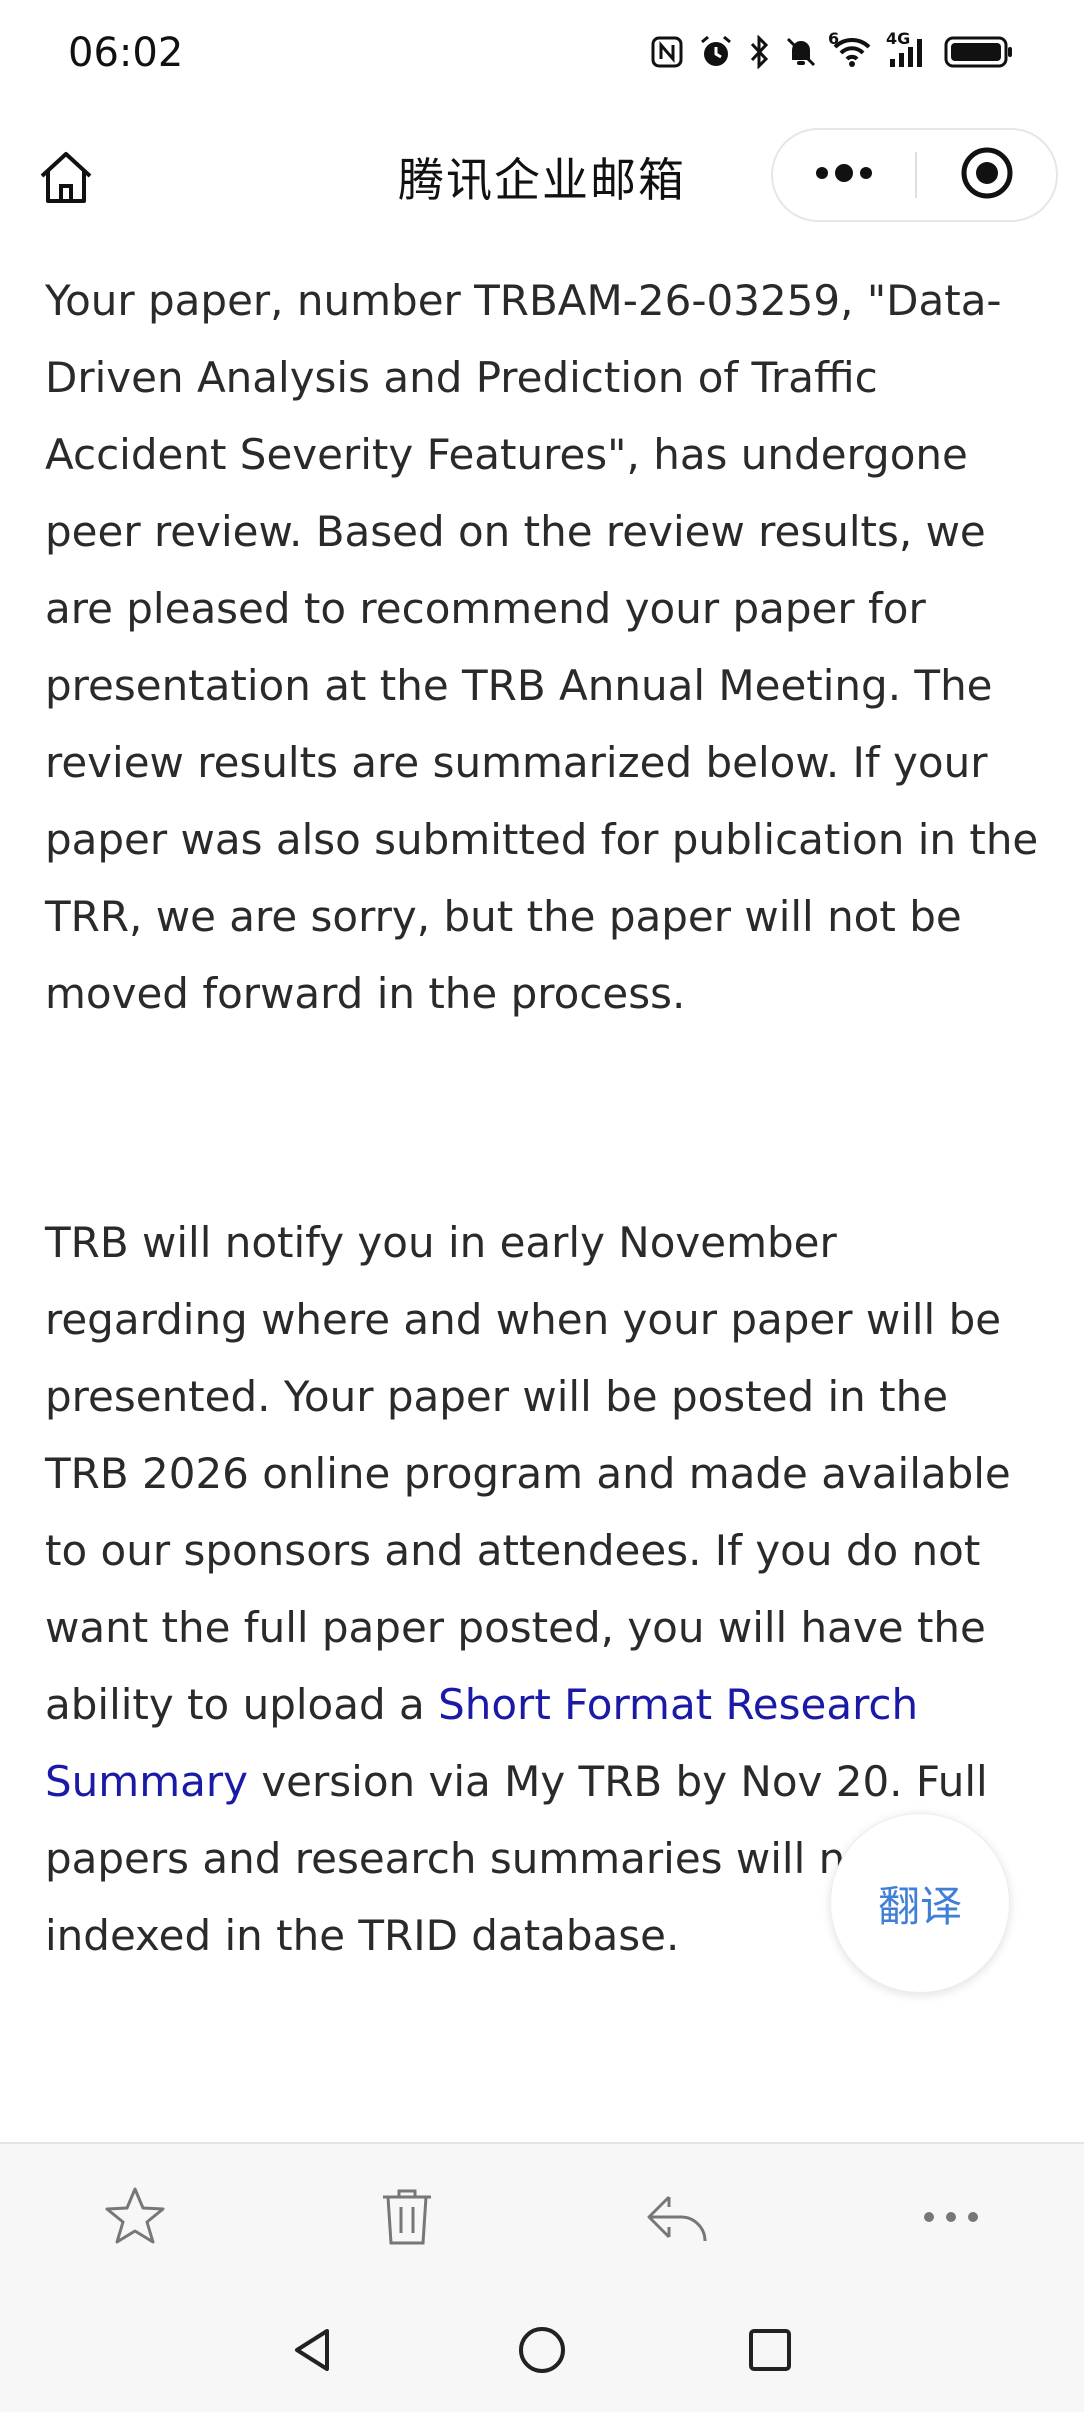  Describe the element at coordinates (126, 53) in the screenshot. I see `status-time: 06:02` at that location.